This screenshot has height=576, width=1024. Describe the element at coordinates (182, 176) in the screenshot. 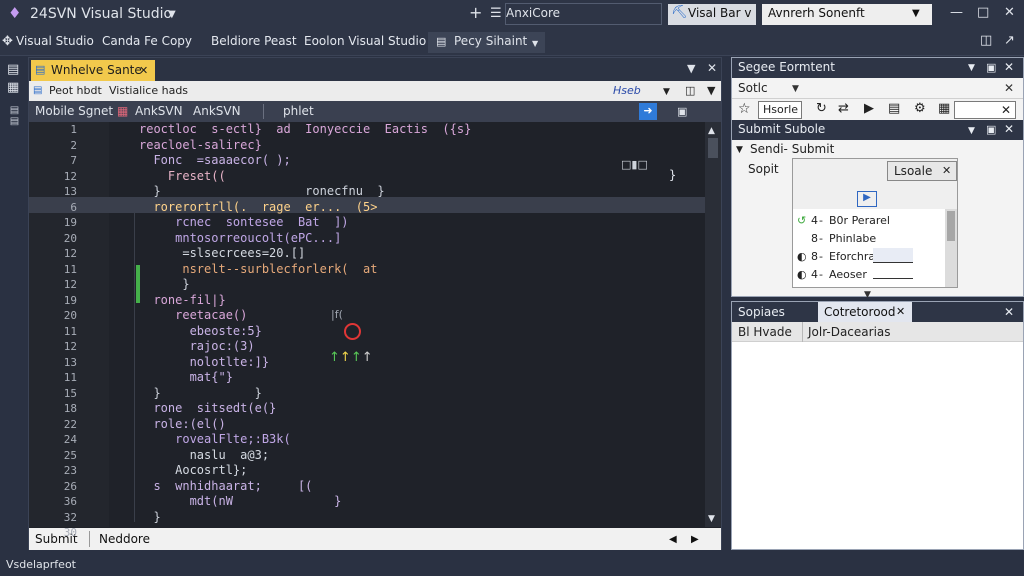

I see `code-line: Freset((` at that location.